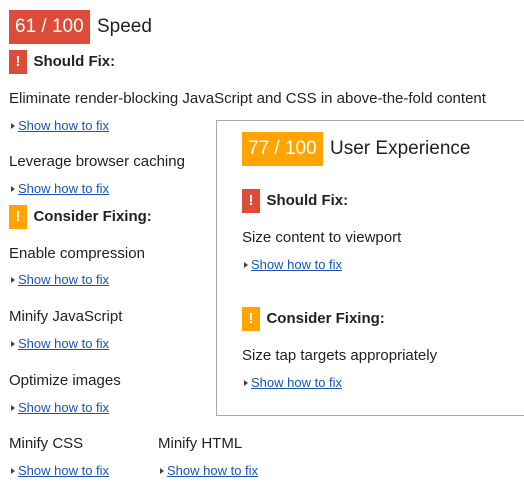  What do you see at coordinates (77, 253) in the screenshot?
I see `rule-enable-compression: Enable compression` at bounding box center [77, 253].